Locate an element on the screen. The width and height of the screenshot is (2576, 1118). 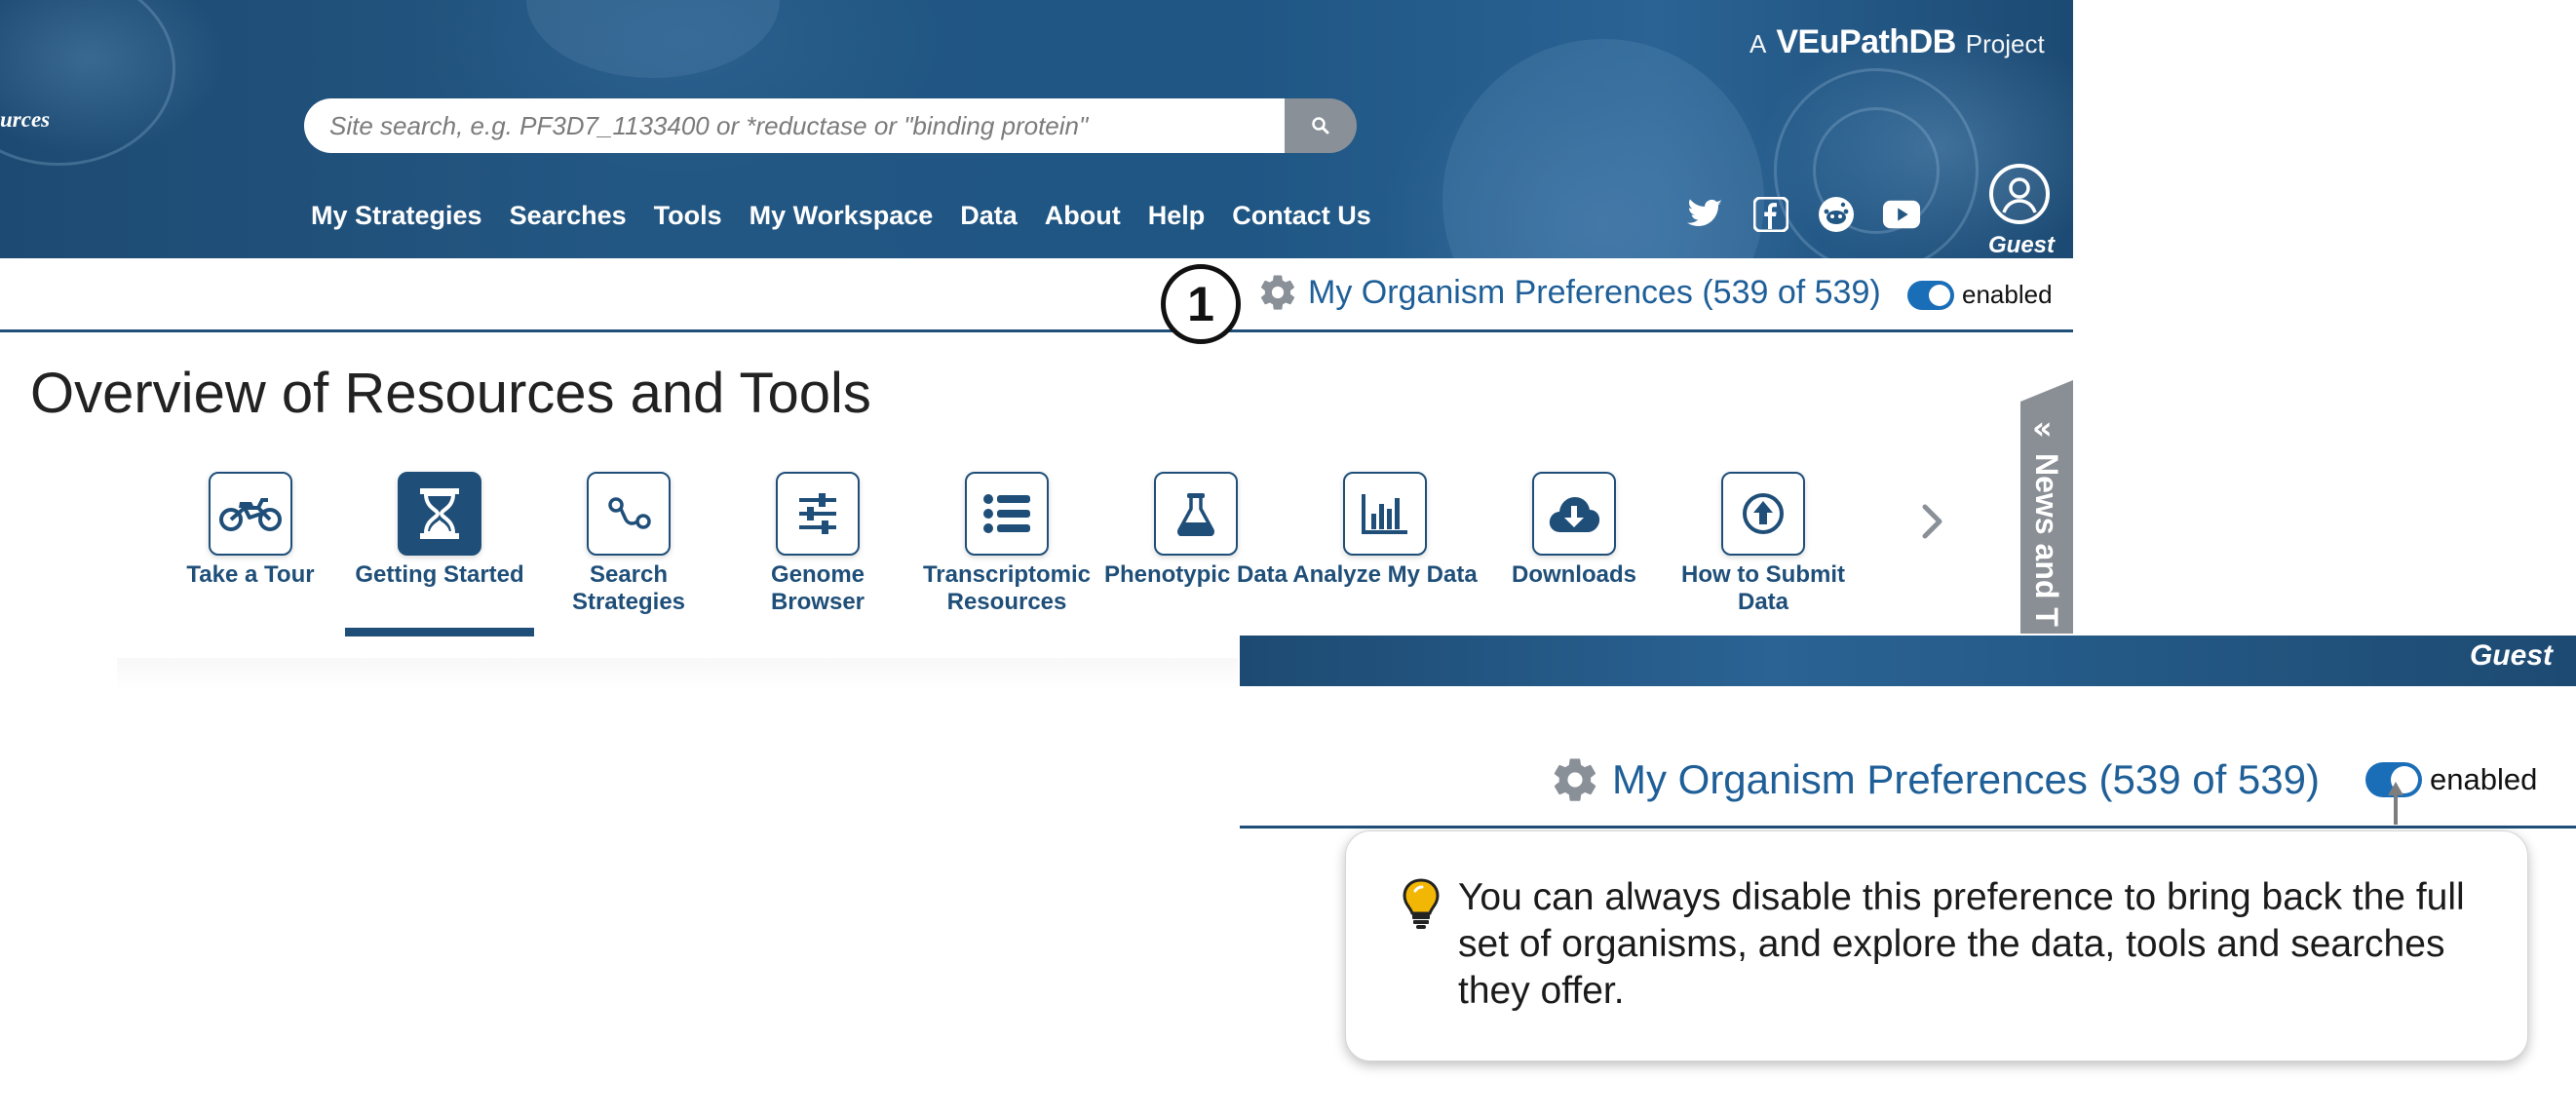
nav-searches: Searches is located at coordinates (568, 216).